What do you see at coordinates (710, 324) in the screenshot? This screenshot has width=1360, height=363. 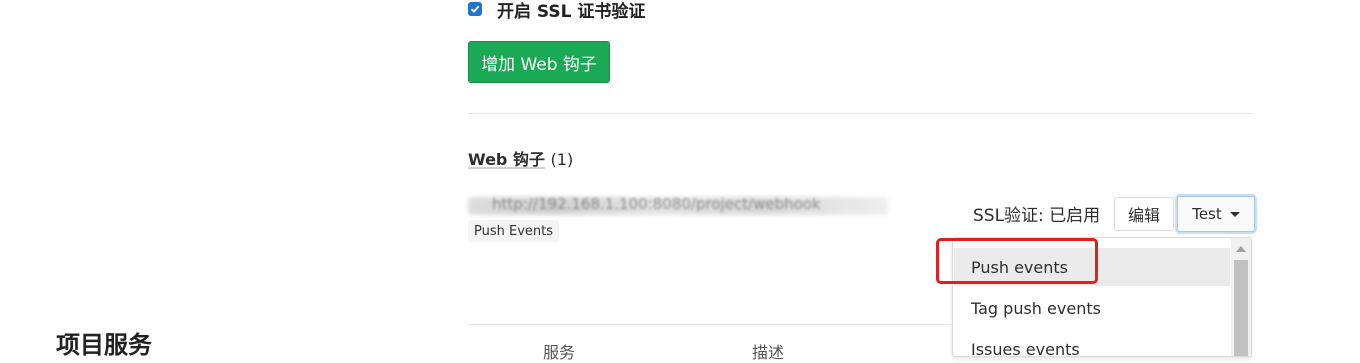 I see `services-table-border` at bounding box center [710, 324].